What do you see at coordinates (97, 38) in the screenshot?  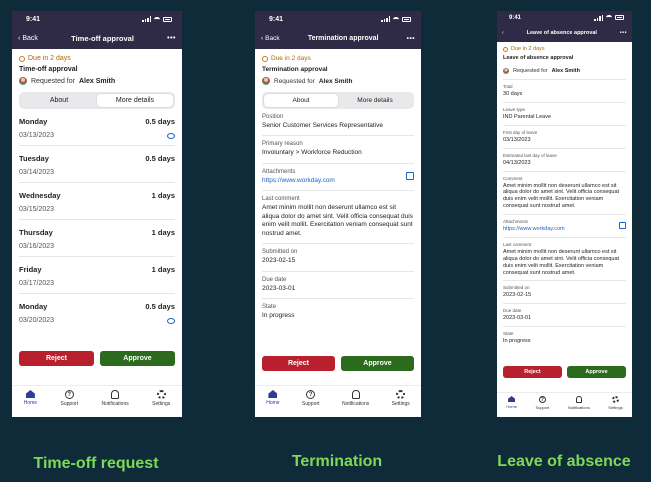 I see `nav-bar: ‹ Back Time-off approval •••` at bounding box center [97, 38].